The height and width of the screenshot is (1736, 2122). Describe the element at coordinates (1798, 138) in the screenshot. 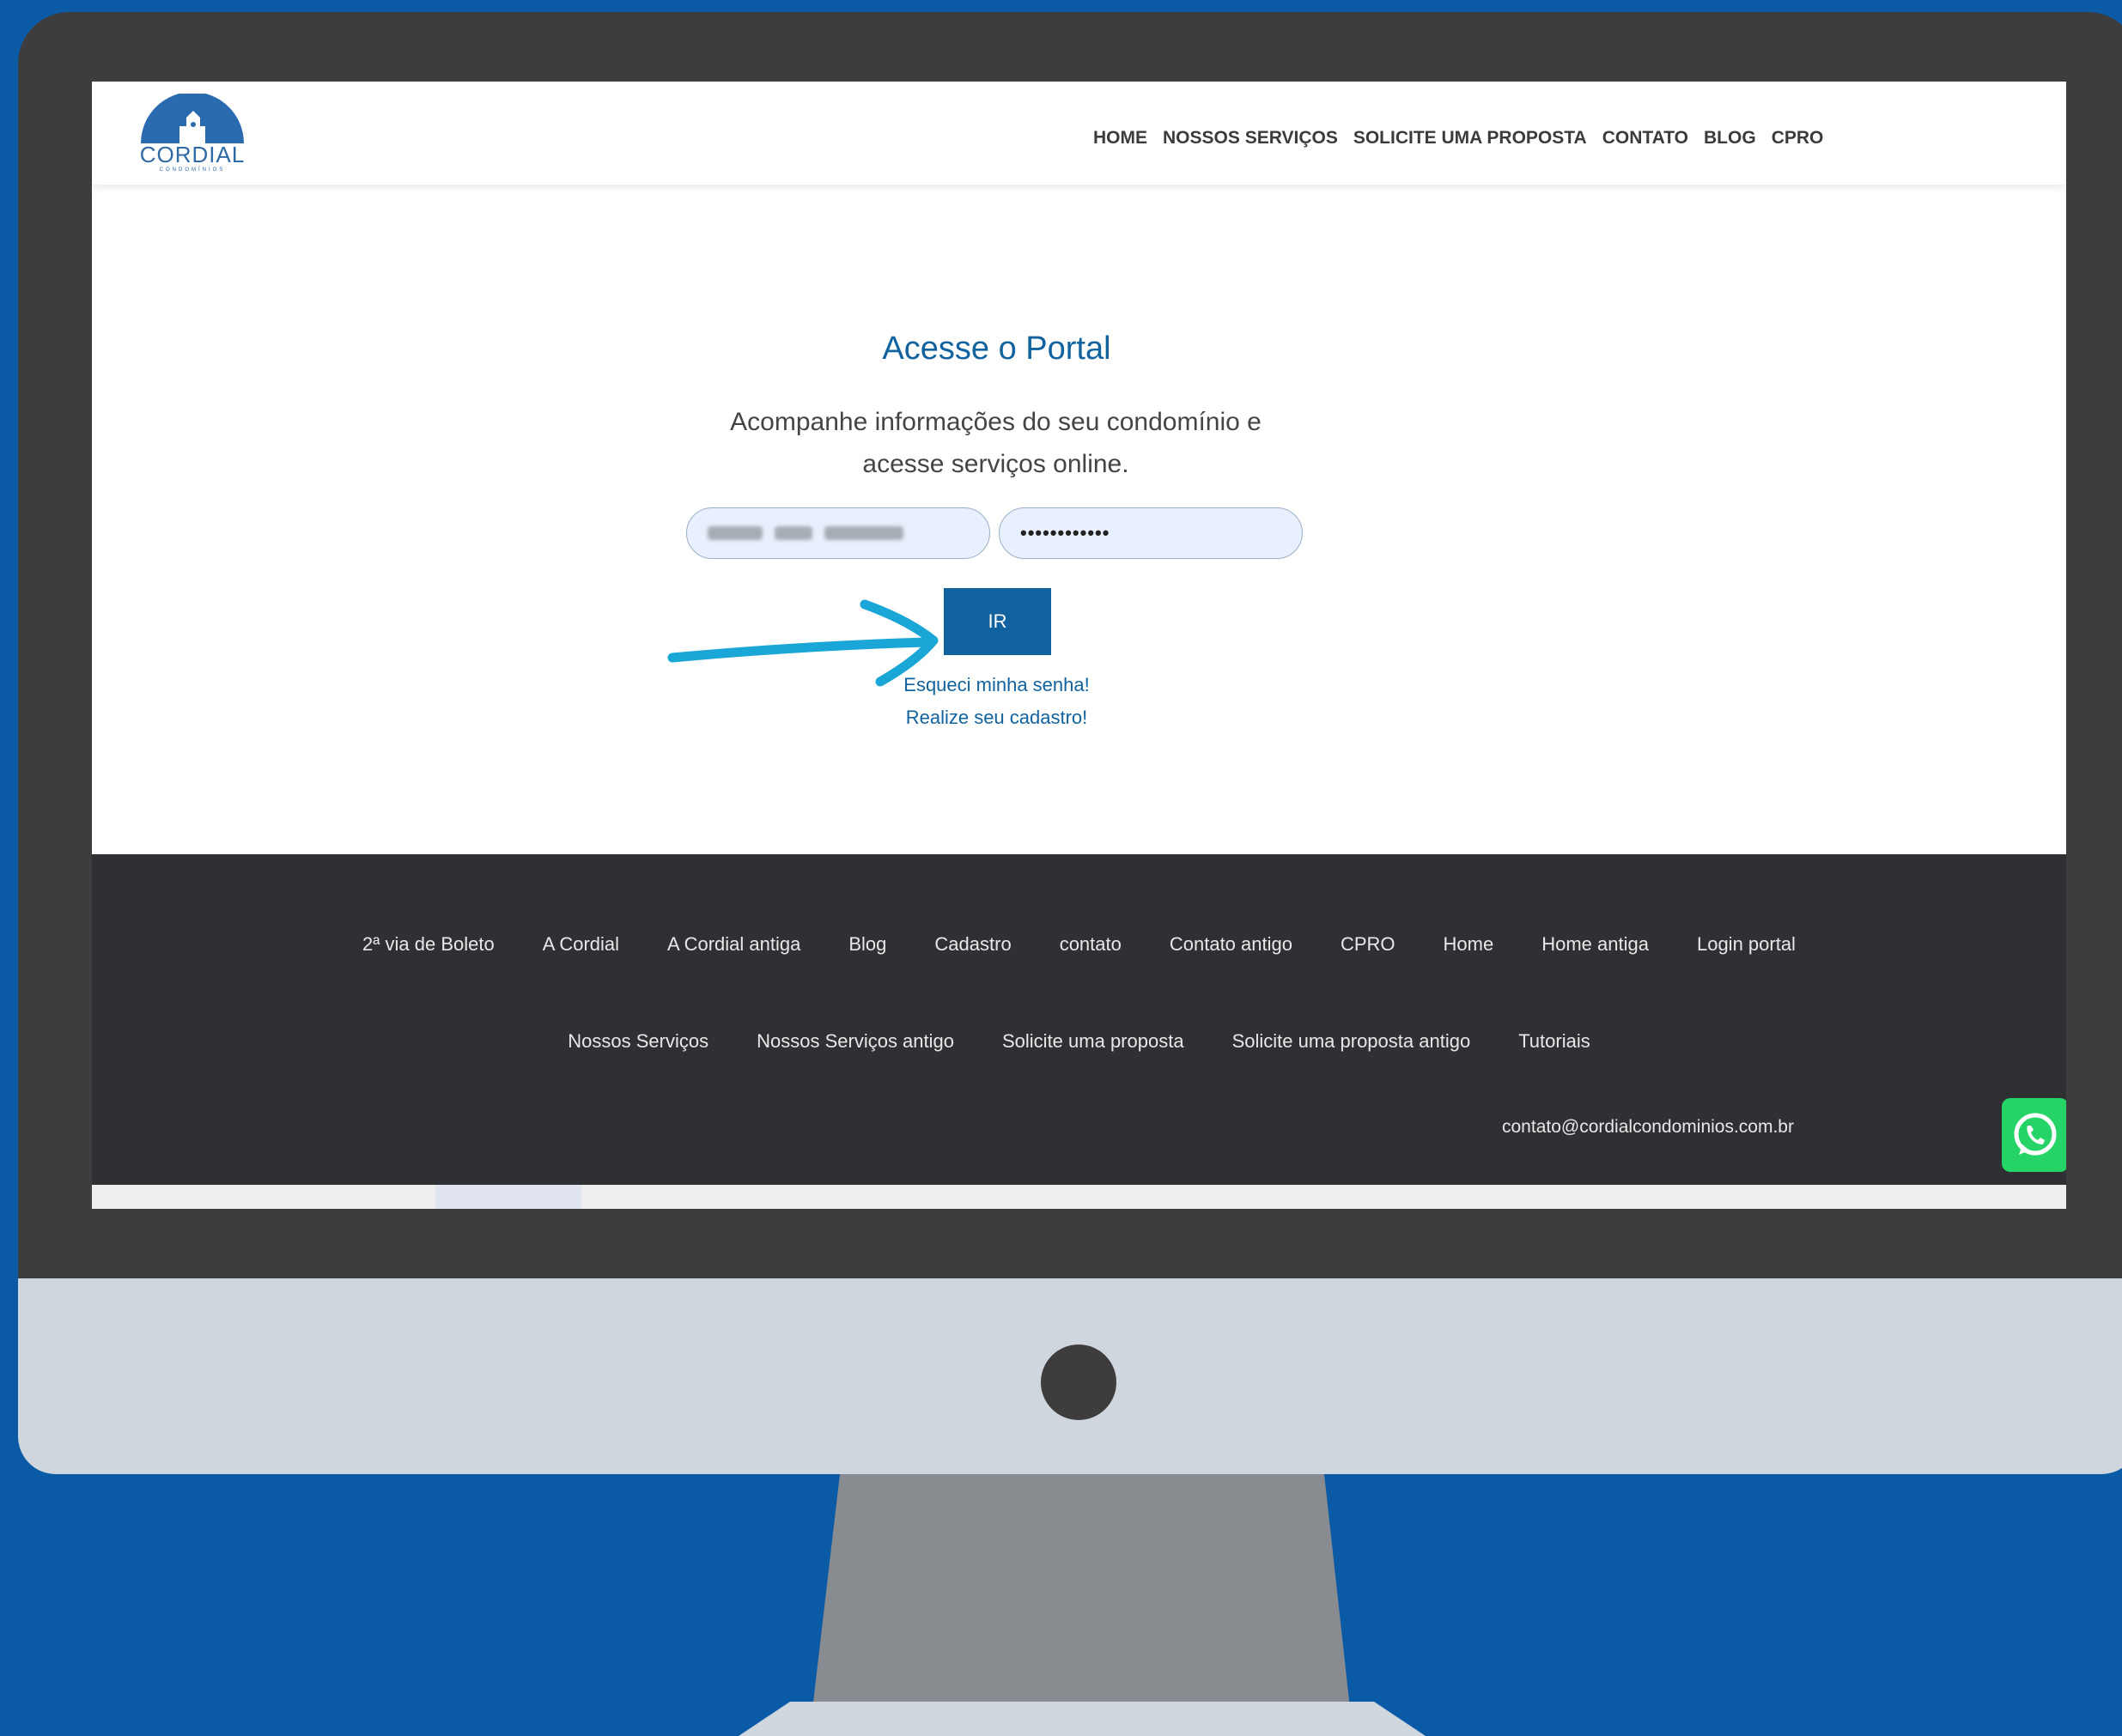

I see `nav-cpro: CPRO` at that location.